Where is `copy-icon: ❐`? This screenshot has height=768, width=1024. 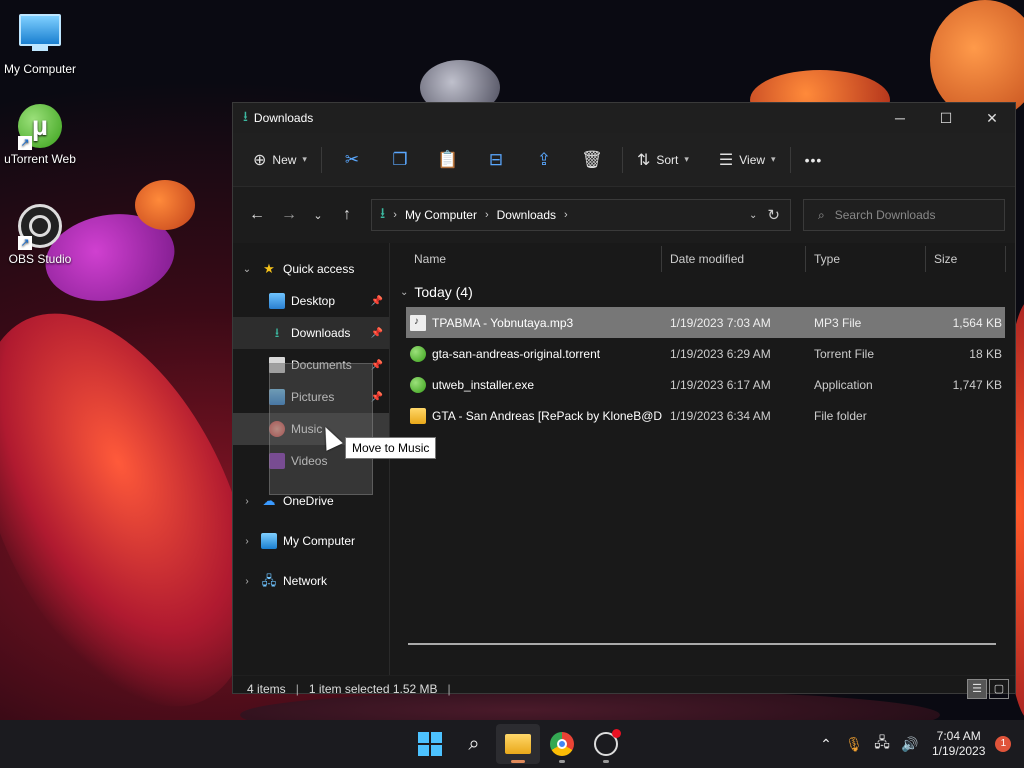 copy-icon: ❐ is located at coordinates (400, 160).